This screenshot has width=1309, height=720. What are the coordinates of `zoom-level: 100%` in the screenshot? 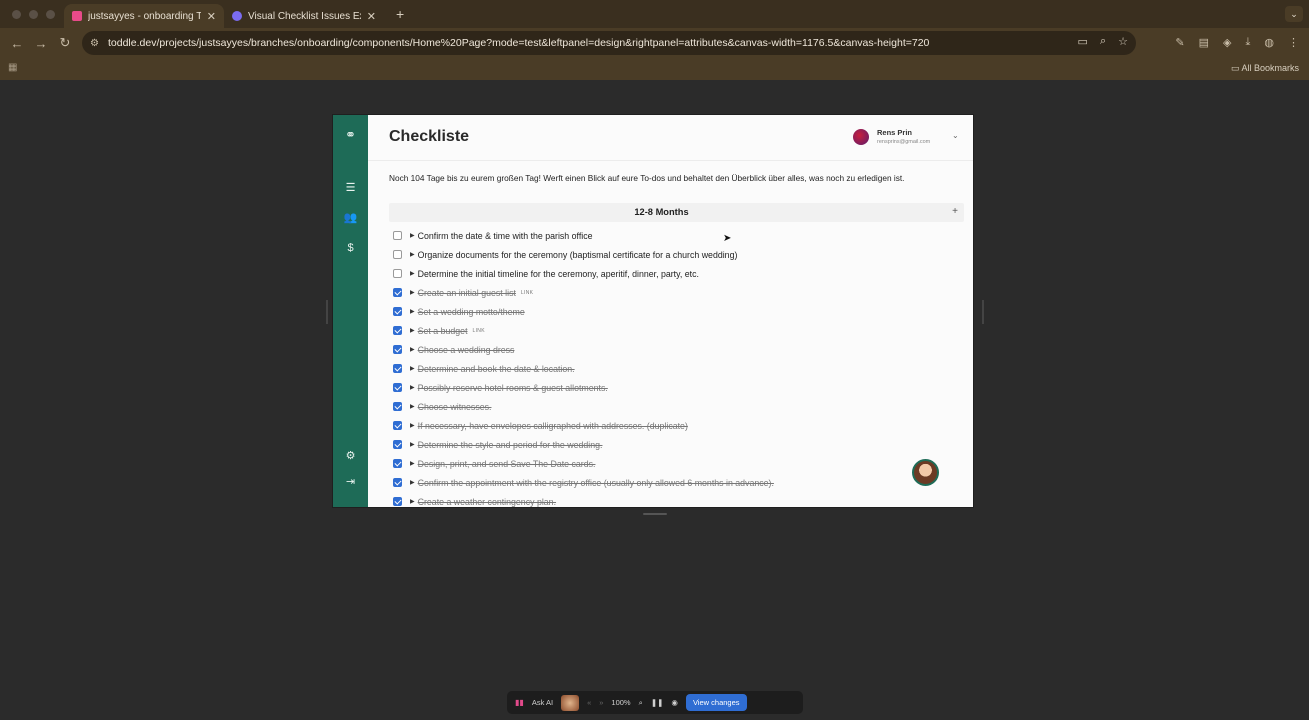 It's located at (620, 702).